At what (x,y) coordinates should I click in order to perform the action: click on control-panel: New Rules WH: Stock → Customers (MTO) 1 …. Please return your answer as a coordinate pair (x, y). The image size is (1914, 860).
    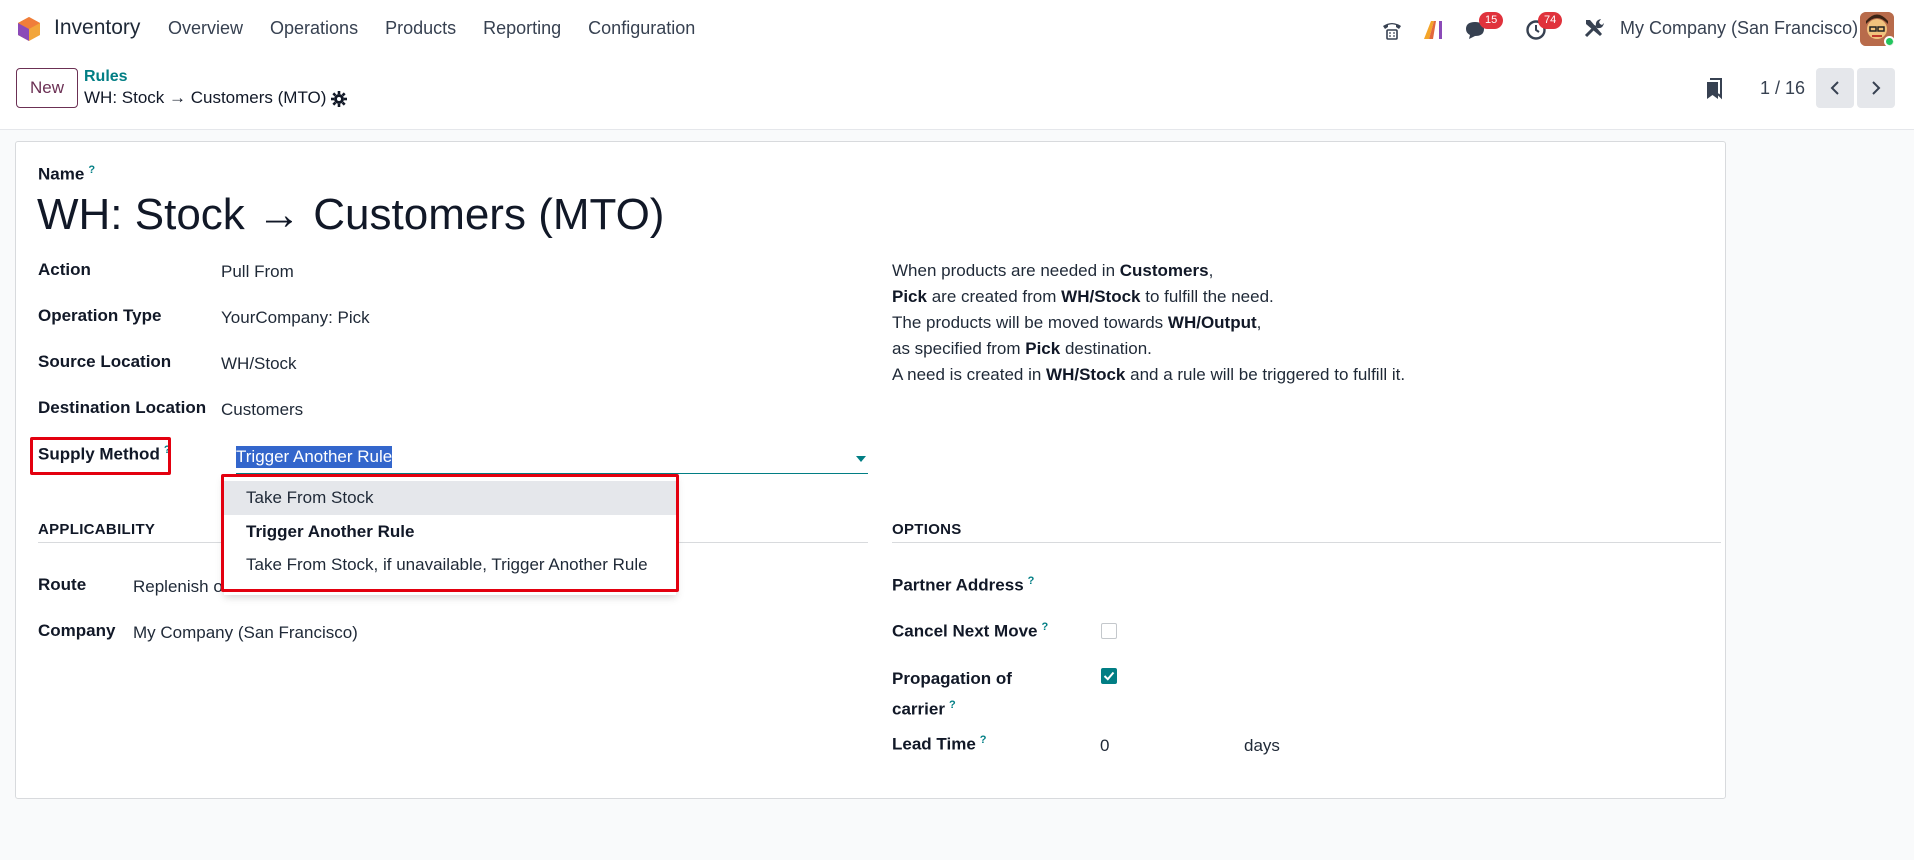
    Looking at the image, I should click on (957, 94).